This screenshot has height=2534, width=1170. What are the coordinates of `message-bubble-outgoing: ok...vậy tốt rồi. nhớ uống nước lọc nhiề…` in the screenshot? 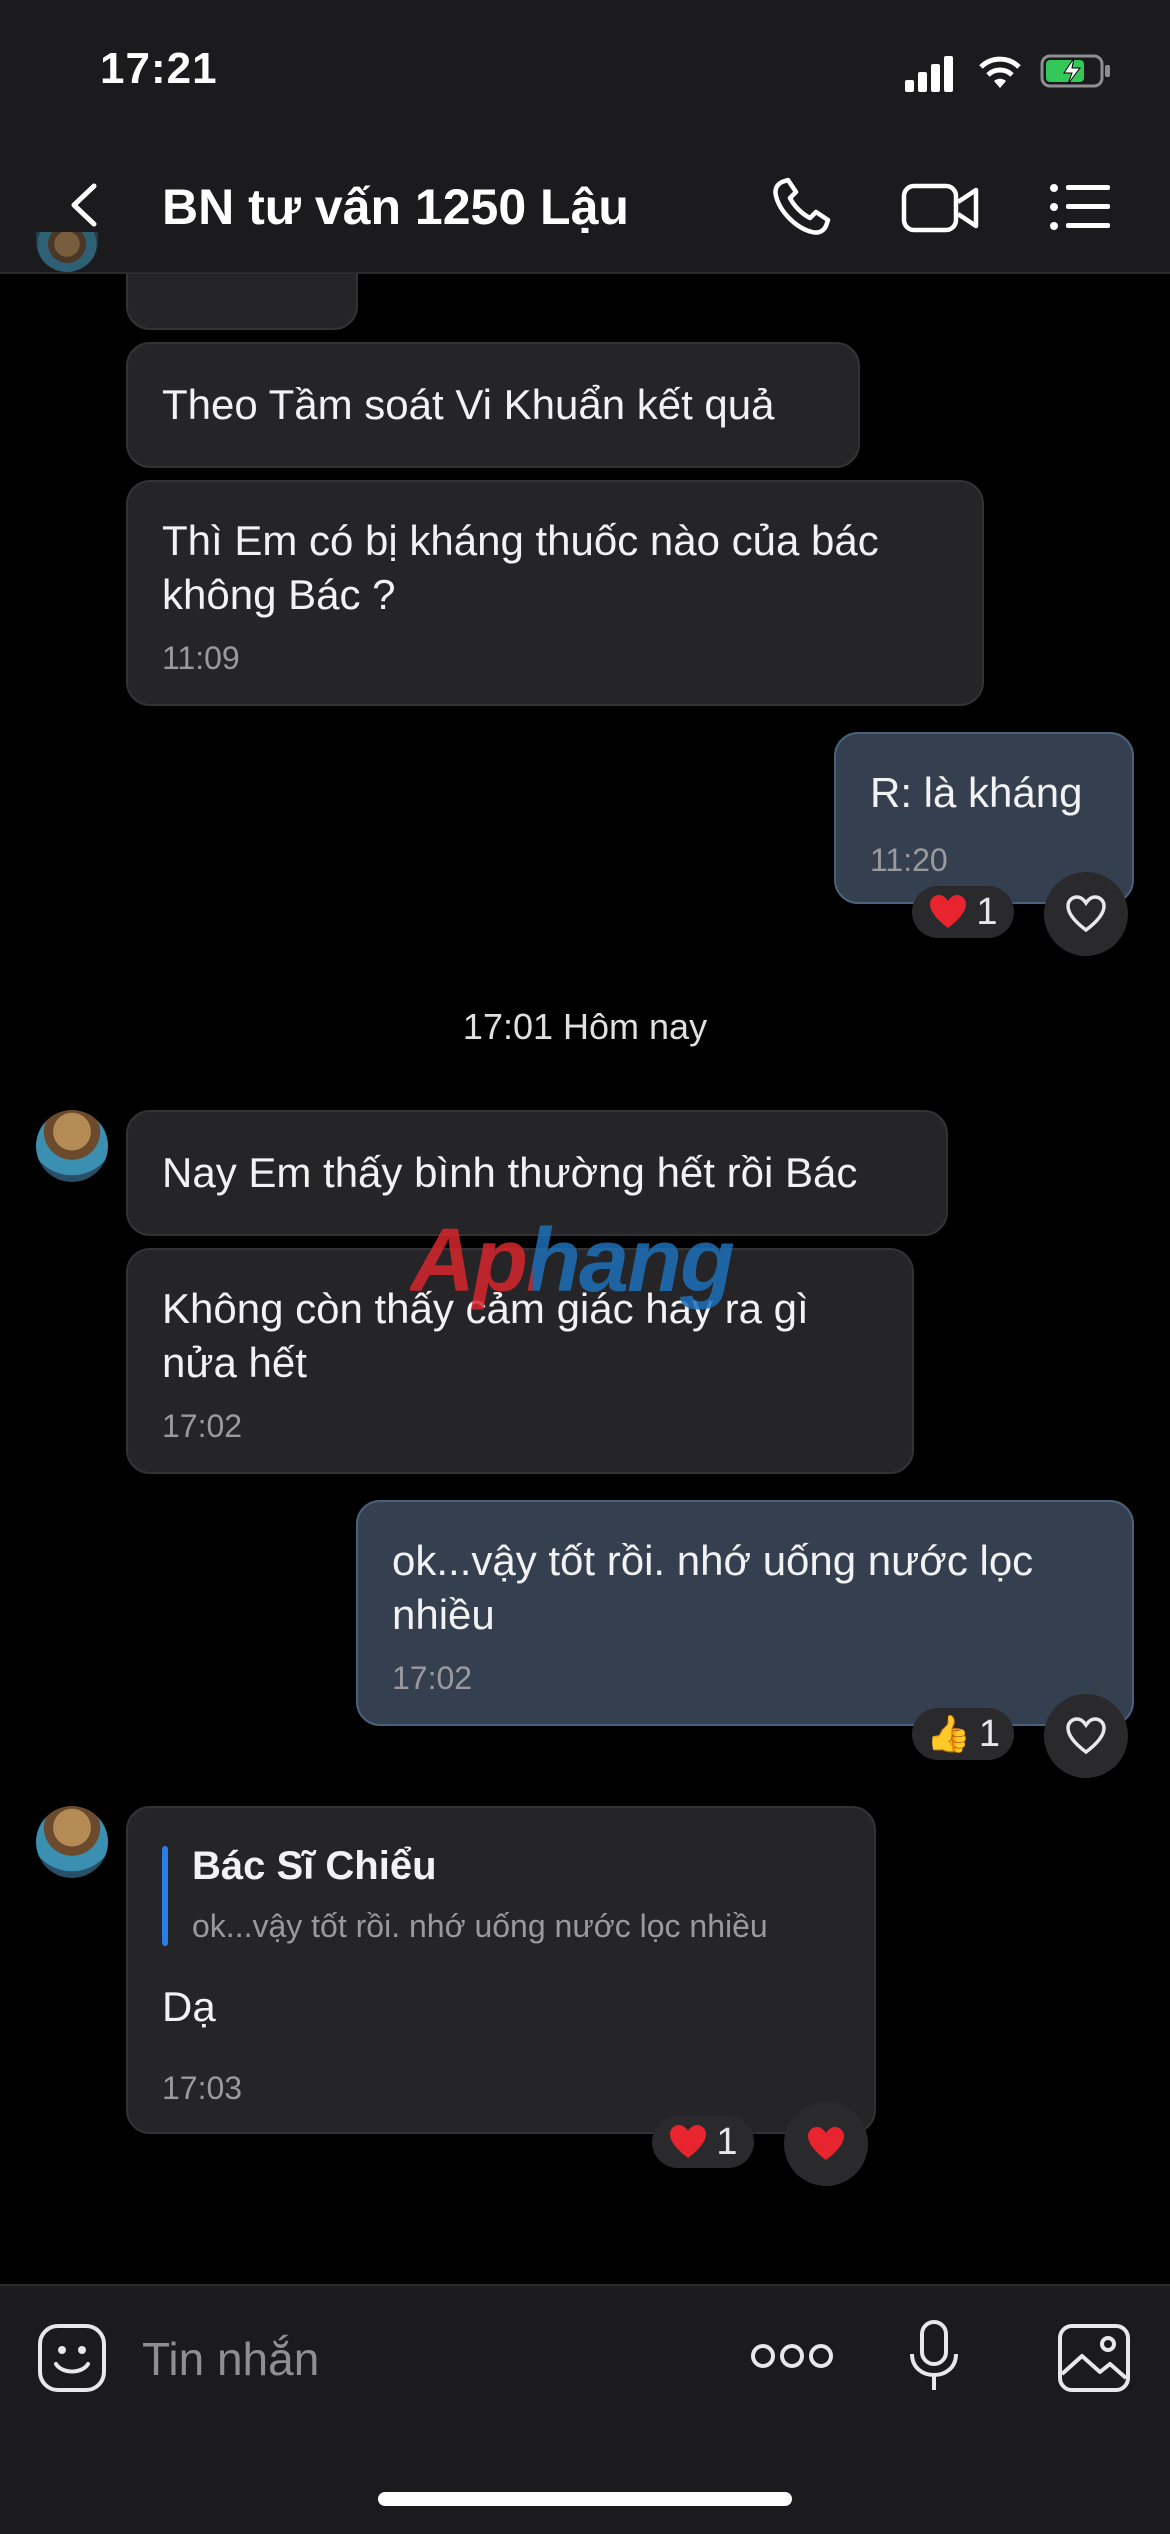 It's located at (745, 1613).